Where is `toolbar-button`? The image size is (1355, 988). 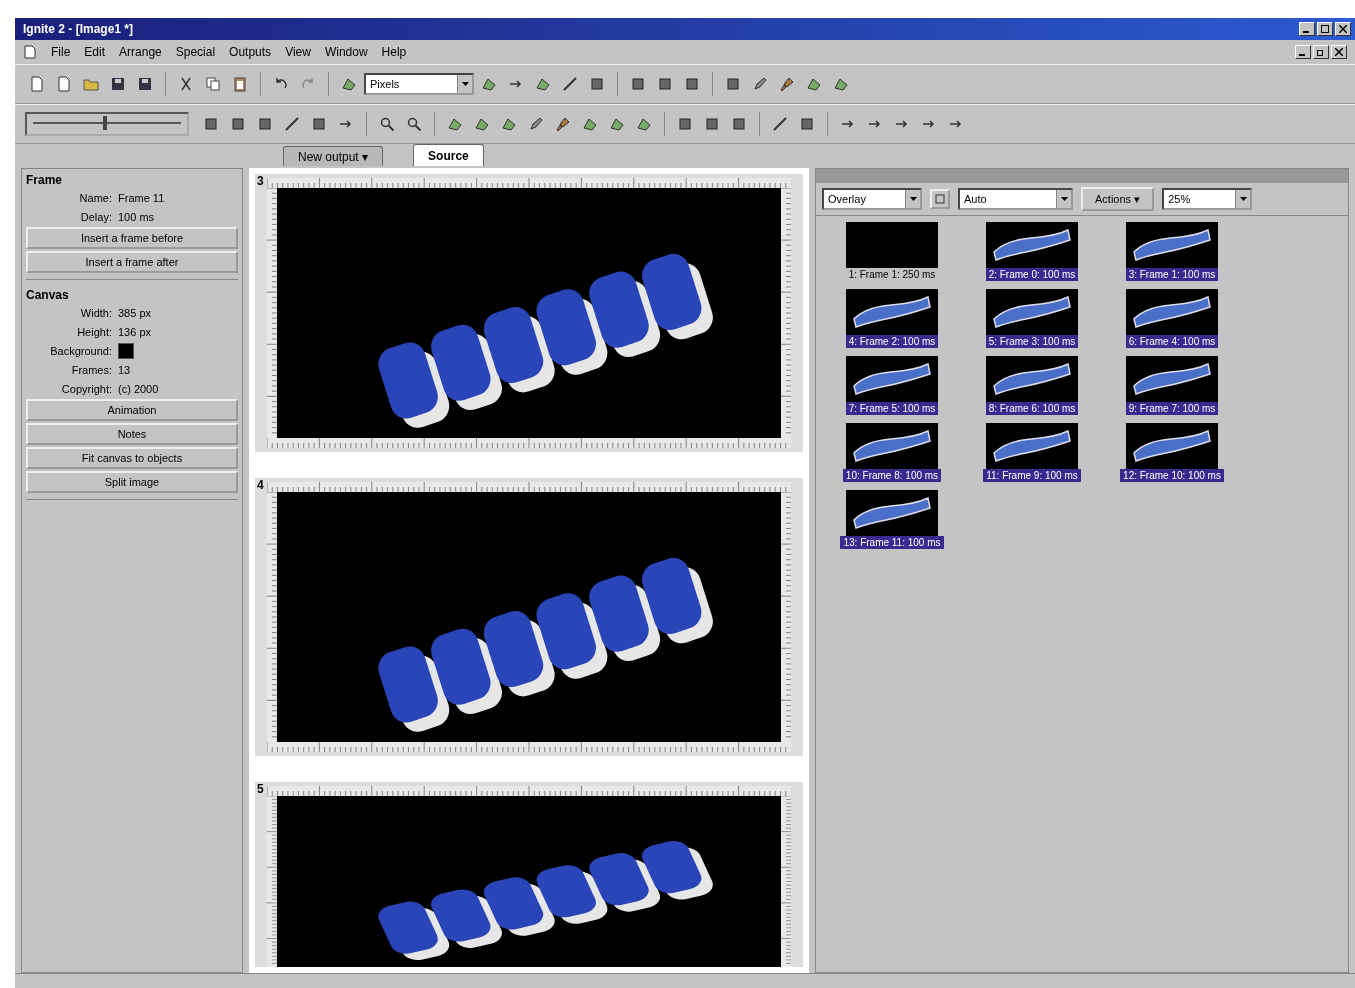 toolbar-button is located at coordinates (940, 199).